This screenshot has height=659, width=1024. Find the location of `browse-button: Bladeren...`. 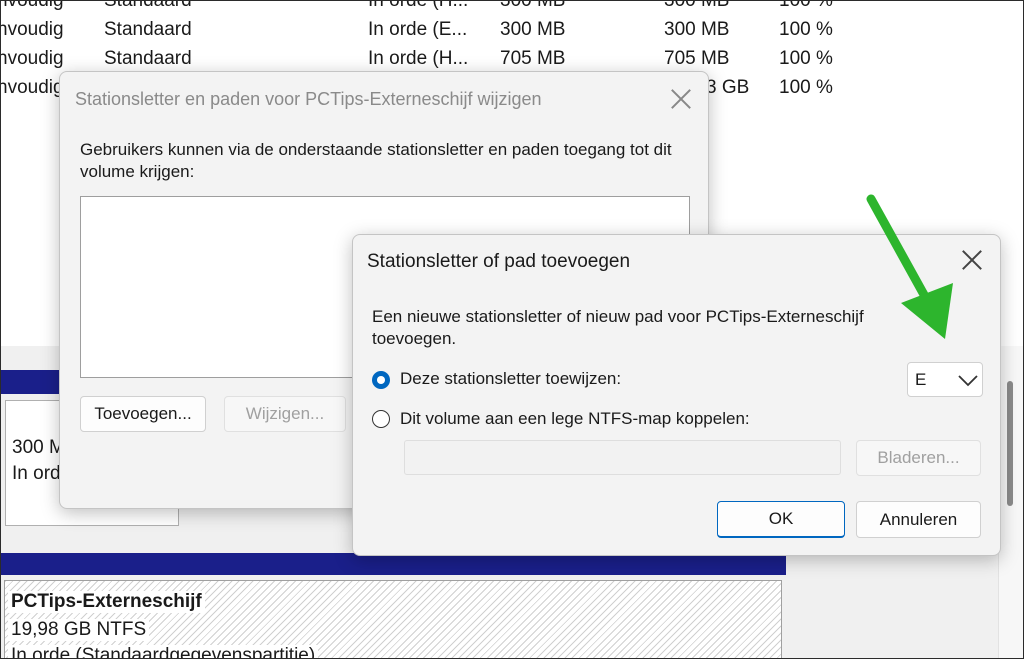

browse-button: Bladeren... is located at coordinates (918, 458).